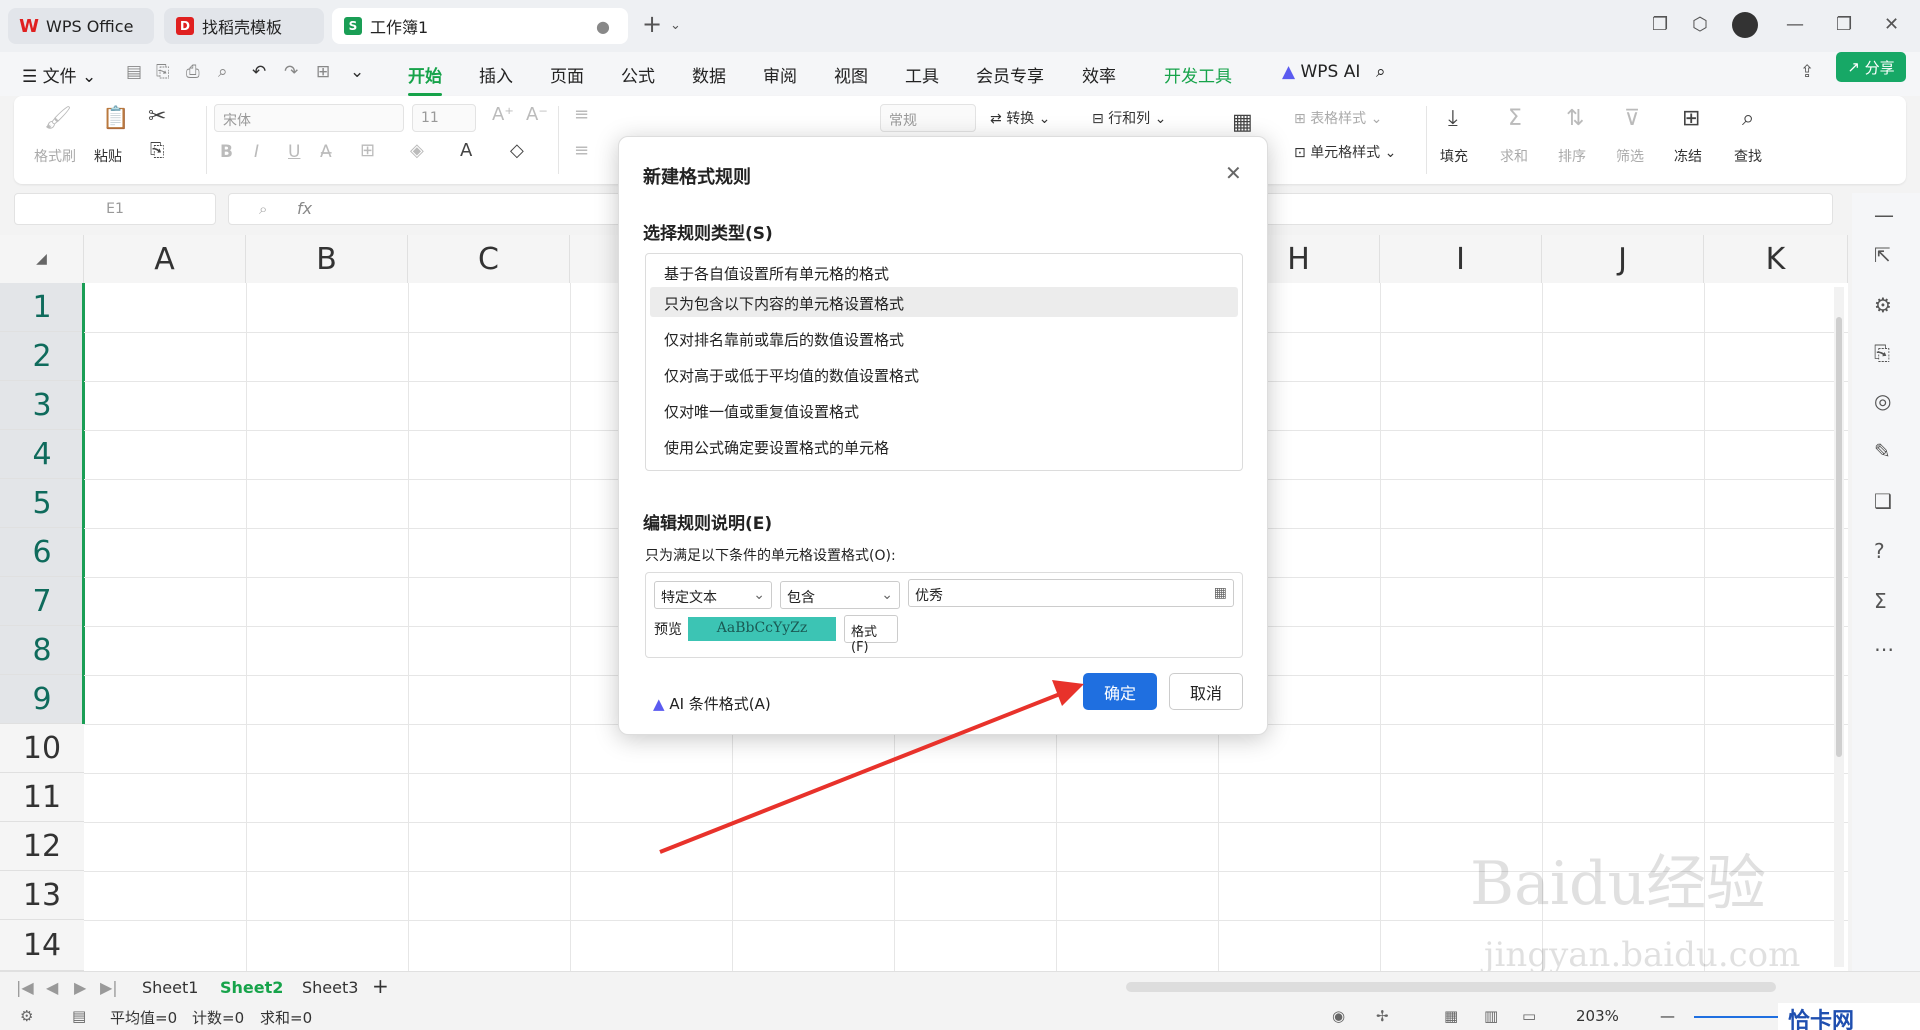 This screenshot has width=1920, height=1030. What do you see at coordinates (1068, 693) in the screenshot?
I see `arrow-head` at bounding box center [1068, 693].